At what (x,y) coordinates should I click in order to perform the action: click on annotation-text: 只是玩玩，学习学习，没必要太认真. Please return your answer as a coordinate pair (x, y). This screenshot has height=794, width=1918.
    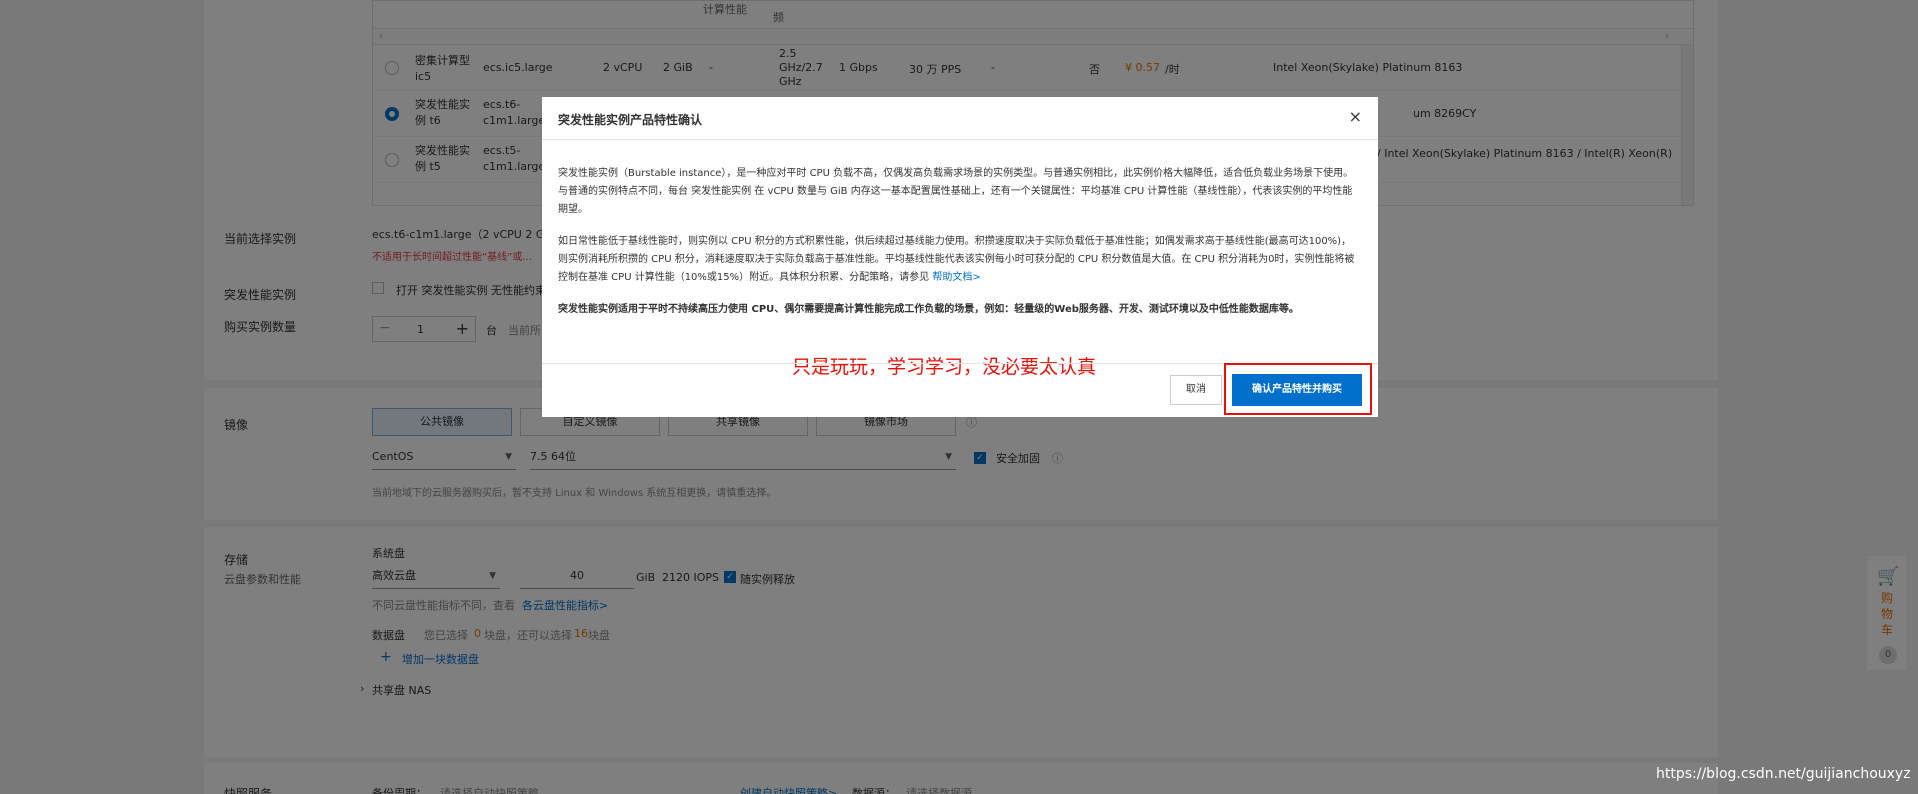
    Looking at the image, I should click on (944, 367).